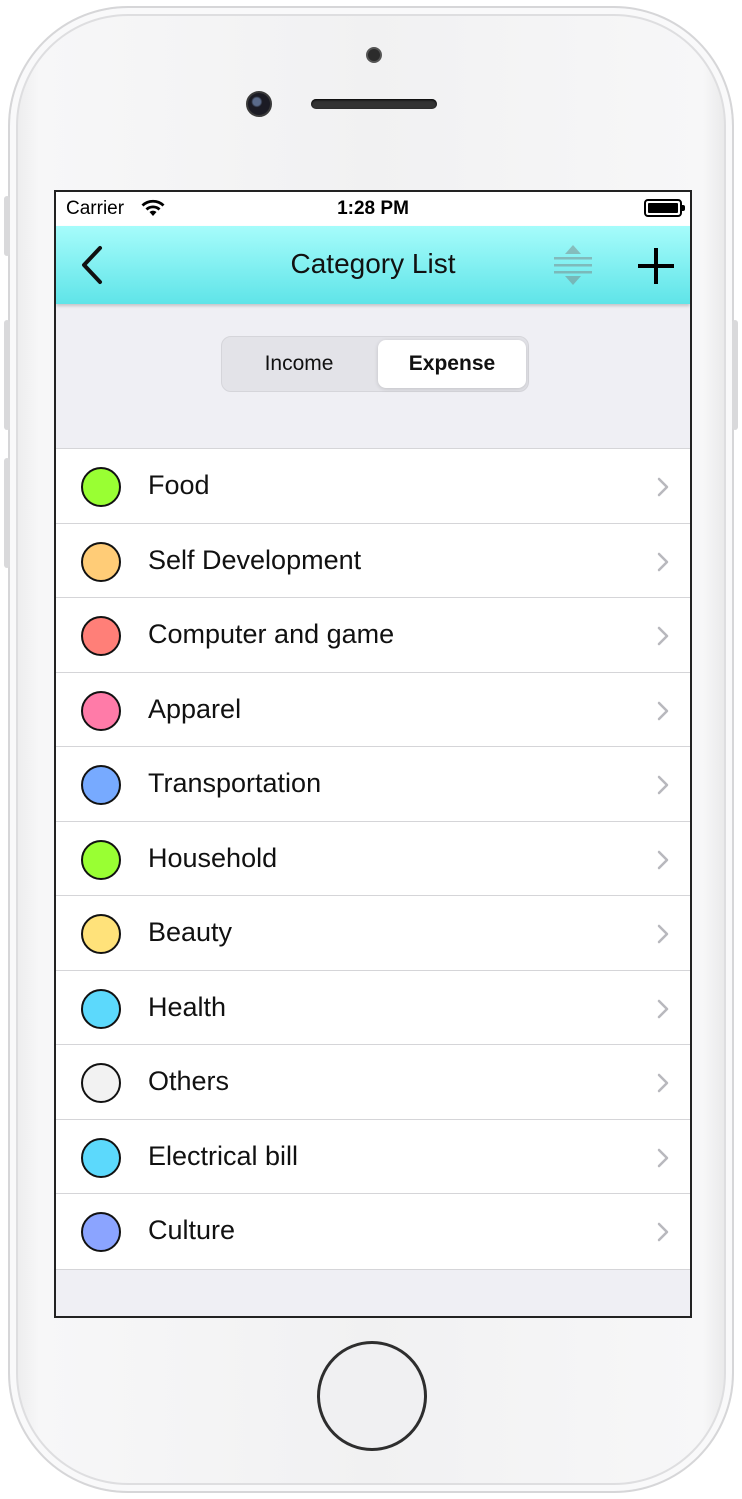  What do you see at coordinates (192, 1230) in the screenshot?
I see `category-label: Culture` at bounding box center [192, 1230].